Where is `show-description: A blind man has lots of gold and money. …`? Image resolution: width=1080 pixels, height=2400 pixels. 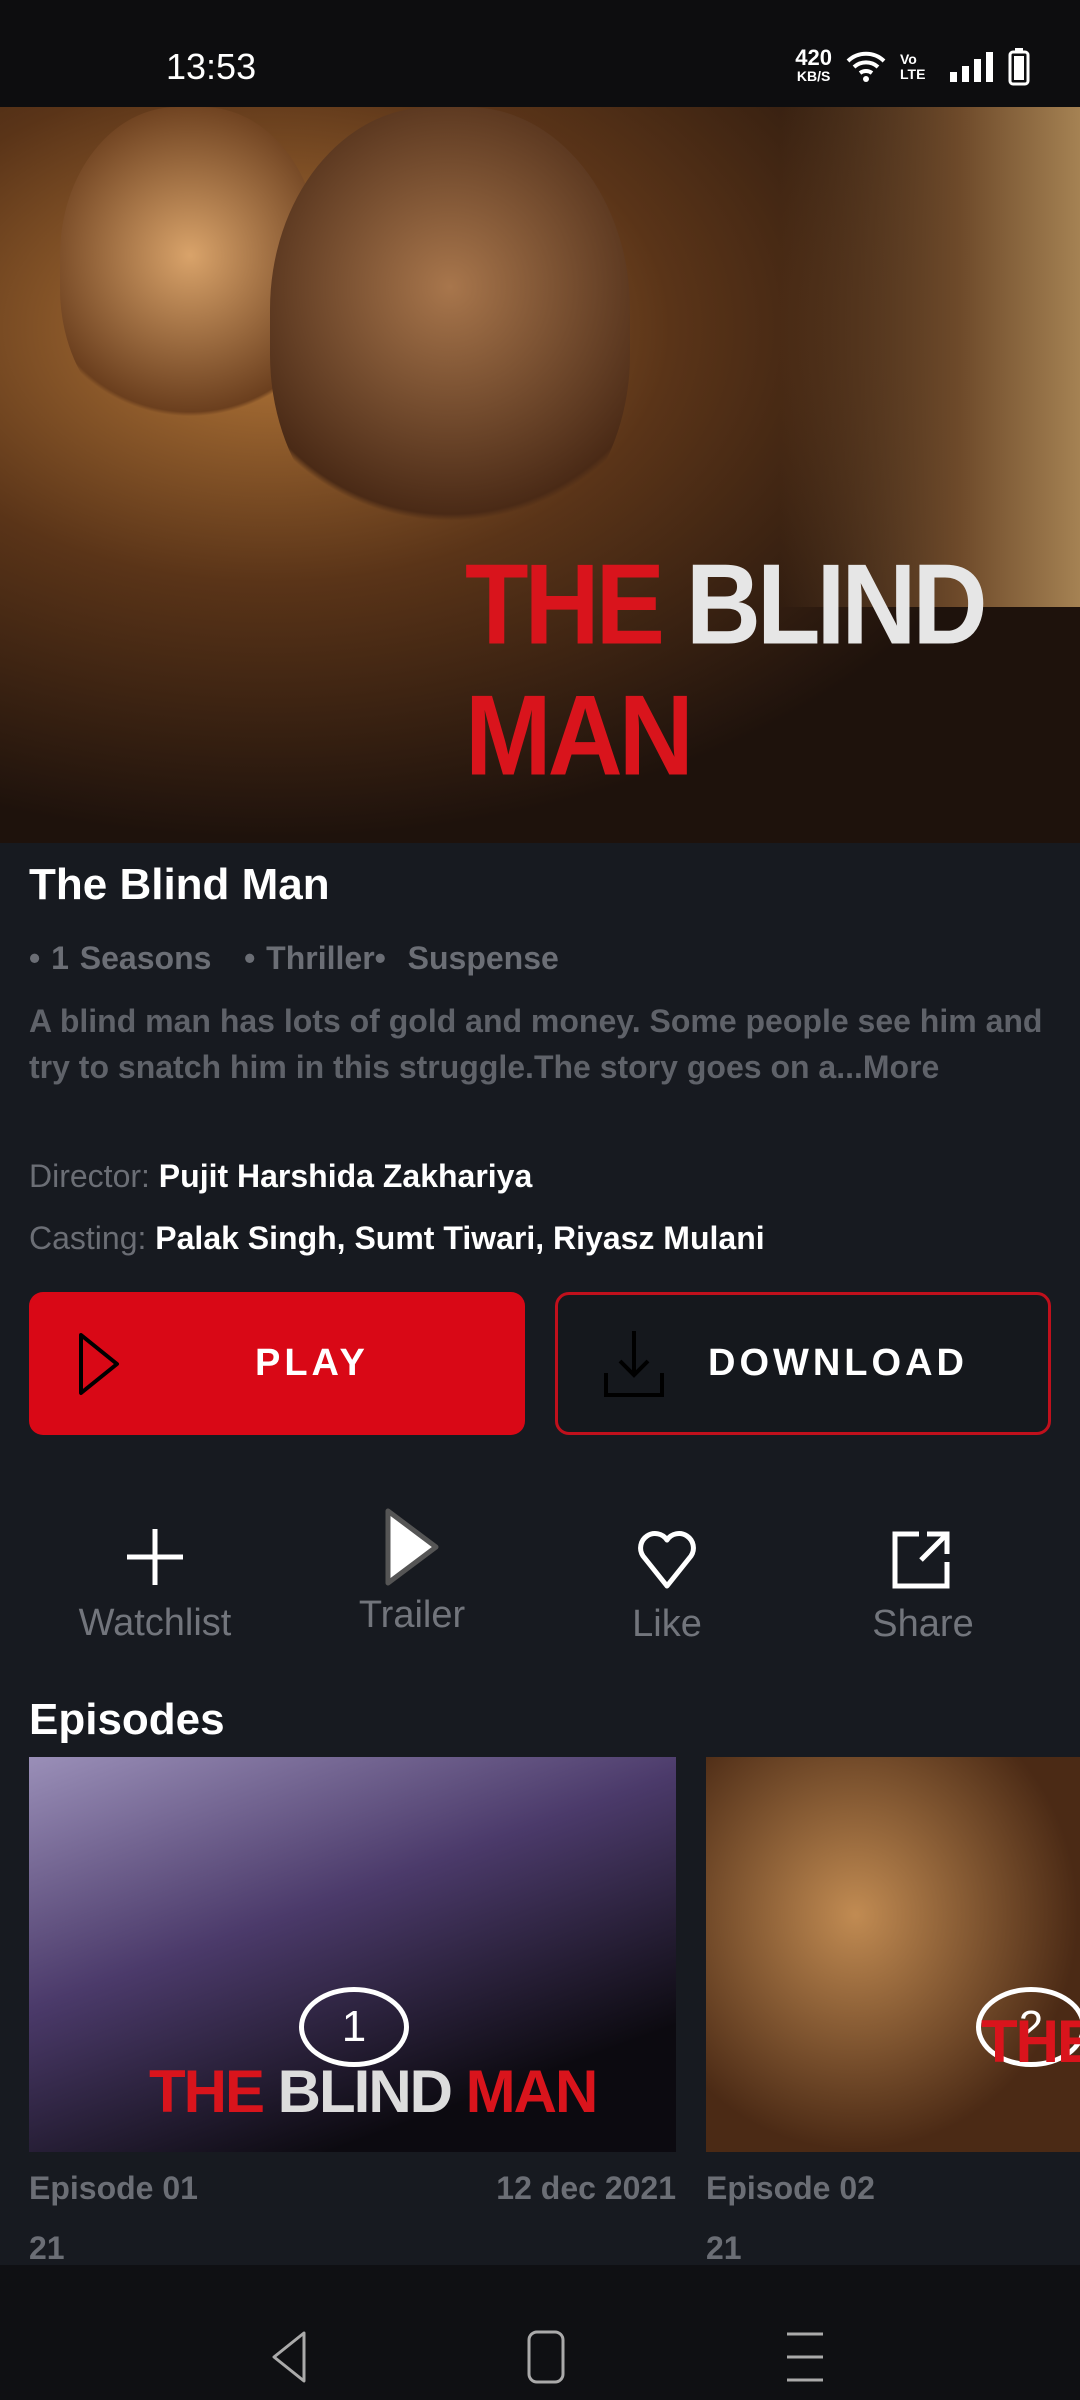 show-description: A blind man has lots of gold and money. … is located at coordinates (544, 1044).